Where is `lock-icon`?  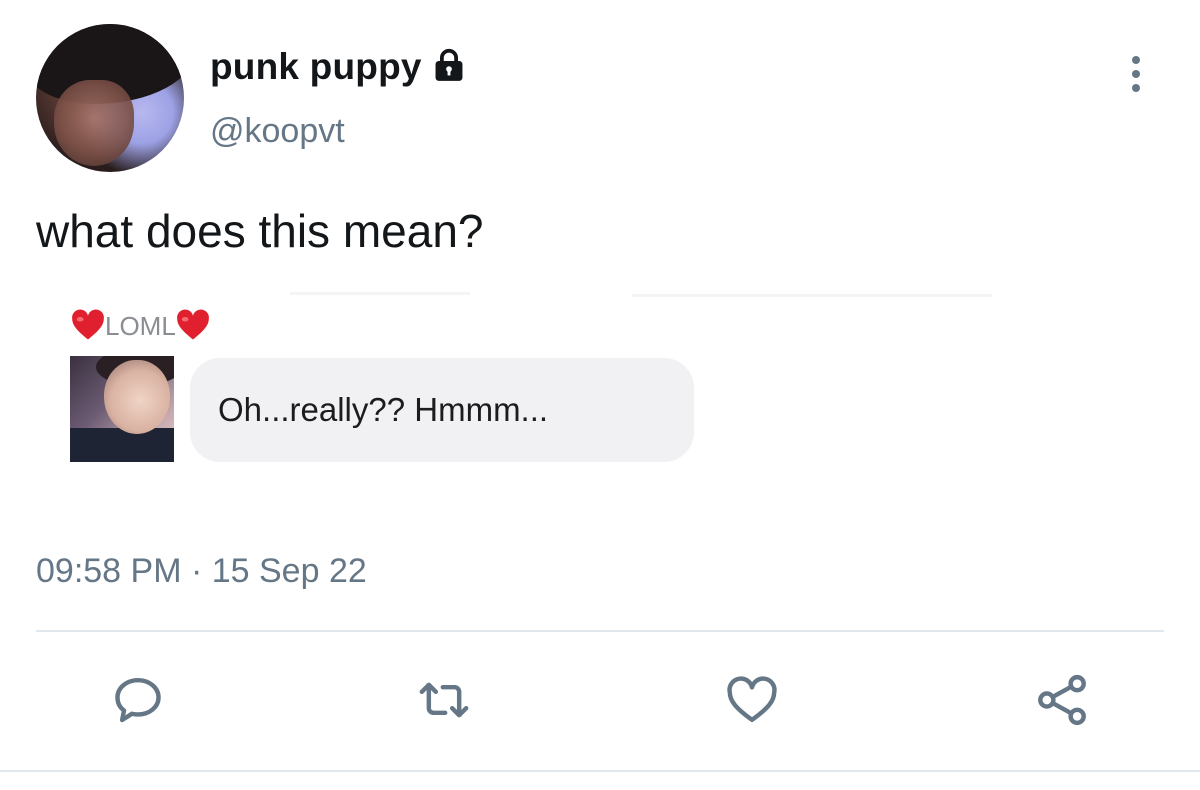 lock-icon is located at coordinates (449, 64).